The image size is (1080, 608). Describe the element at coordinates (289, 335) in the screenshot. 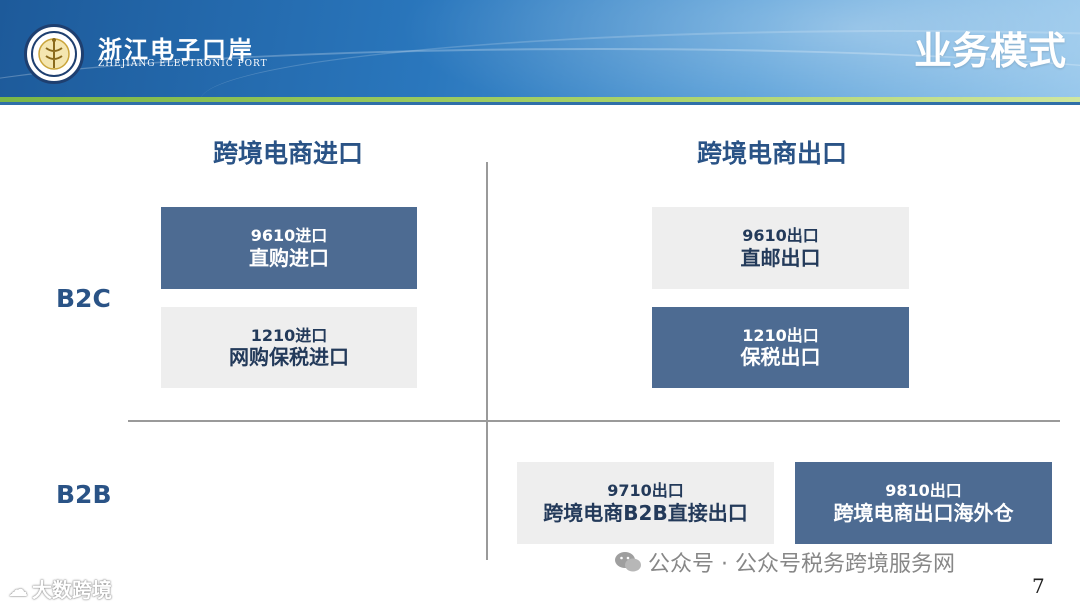

I see `box-code: 1210进口` at that location.